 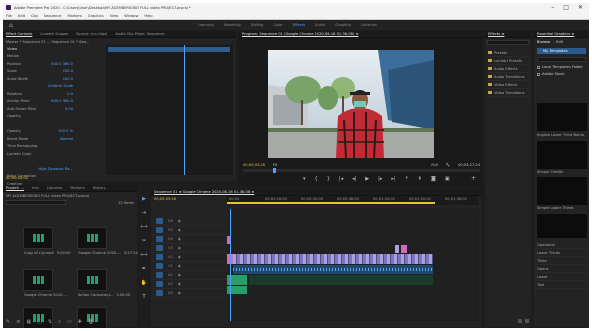 What do you see at coordinates (75, 16) in the screenshot?
I see `menu-markers: Markers` at bounding box center [75, 16].